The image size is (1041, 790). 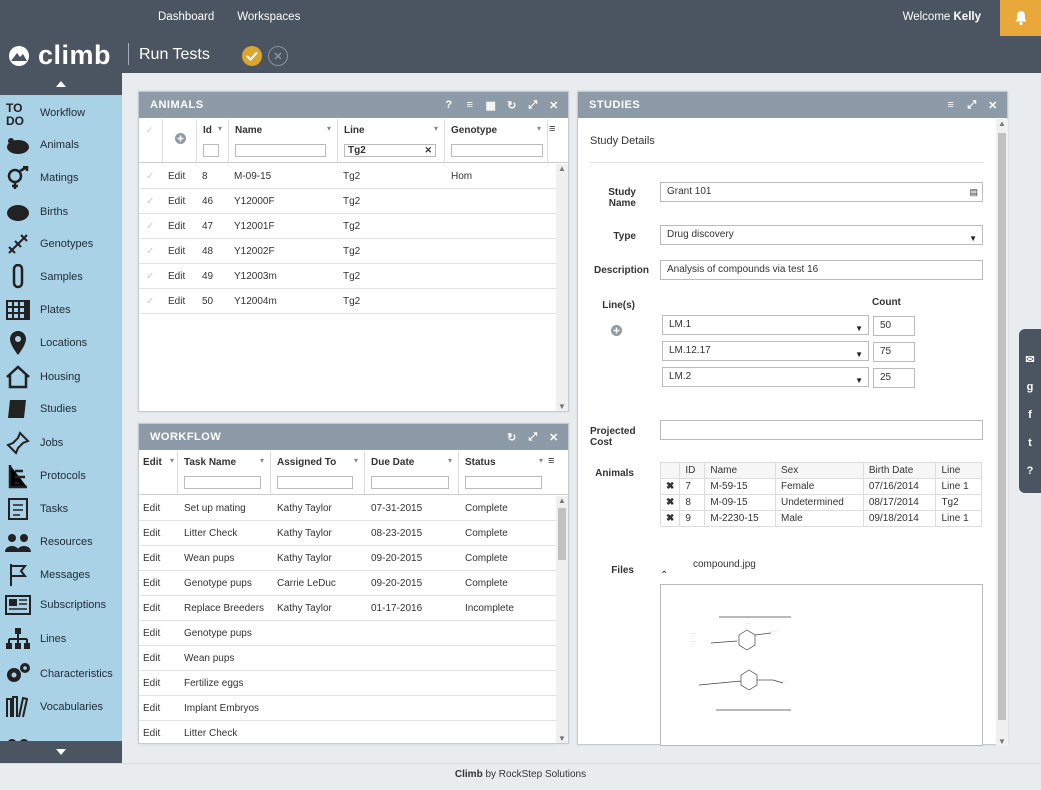 What do you see at coordinates (347, 226) in the screenshot?
I see `table-row: ✓ Edit 47 Y12001F Tg2` at bounding box center [347, 226].